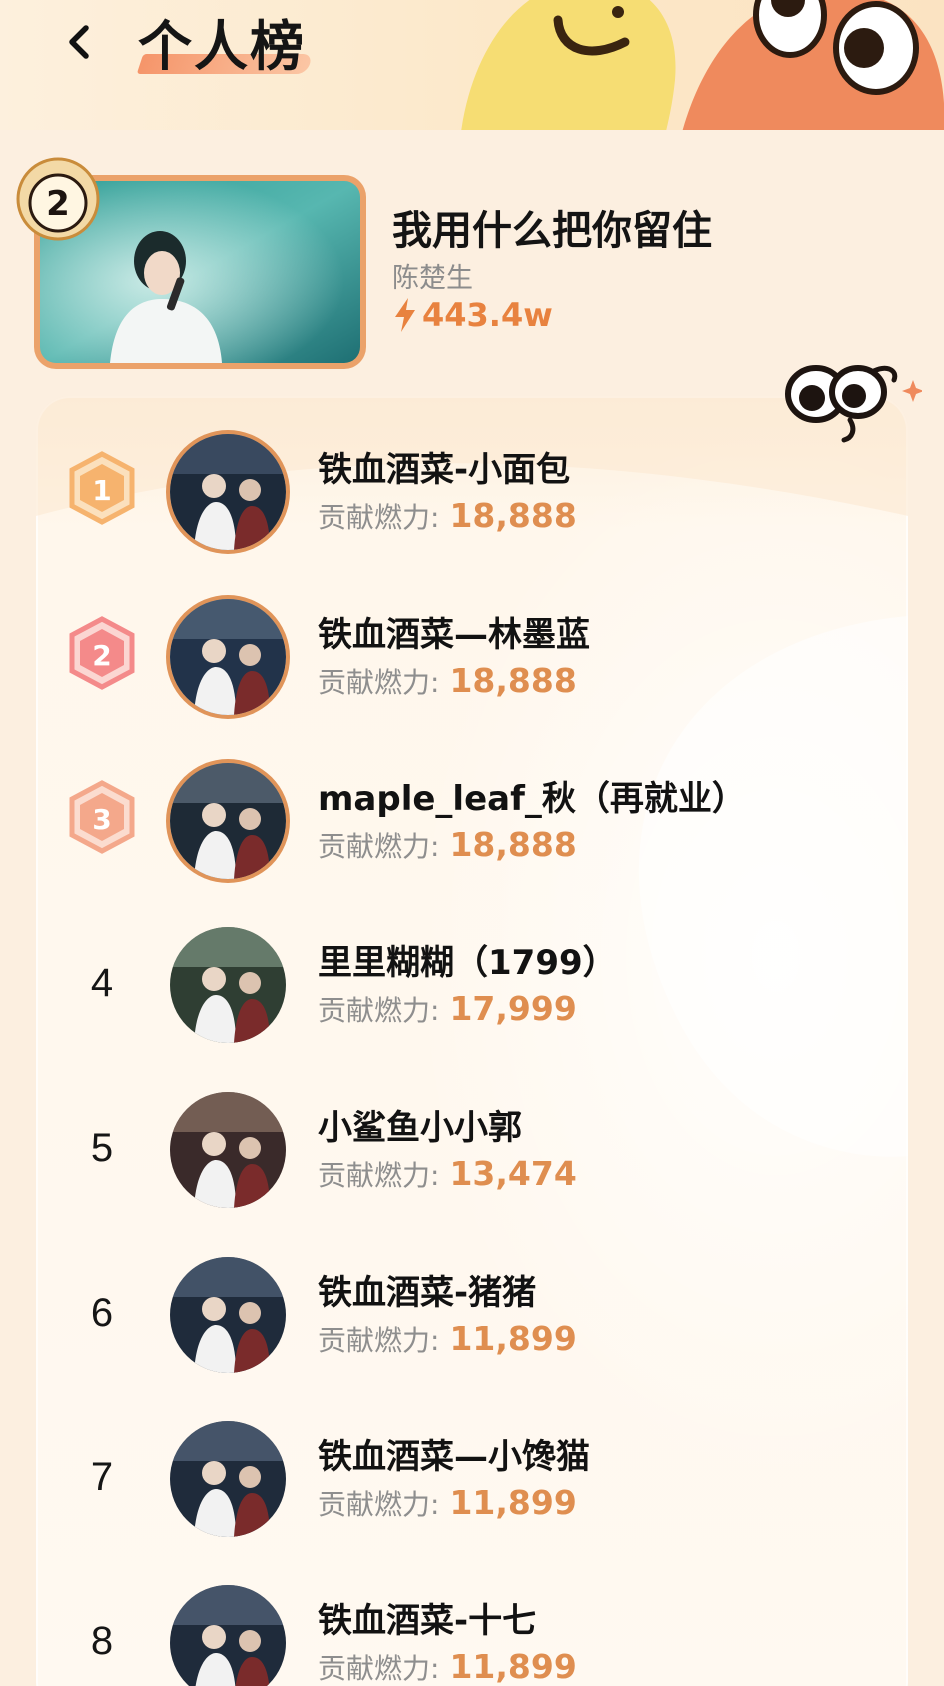 The width and height of the screenshot is (944, 1686). Describe the element at coordinates (472, 255) in the screenshot. I see `song-card: 2 我用什么把你留住 陈楚生 443.4w` at that location.